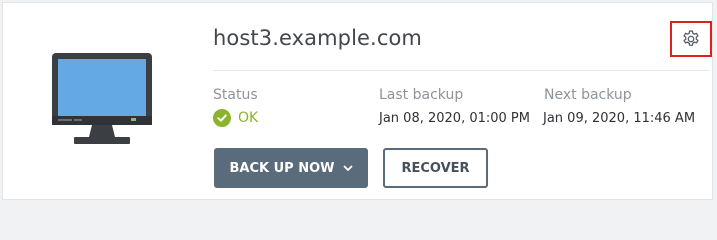 Image resolution: width=717 pixels, height=240 pixels. I want to click on status-value: OK, so click(248, 118).